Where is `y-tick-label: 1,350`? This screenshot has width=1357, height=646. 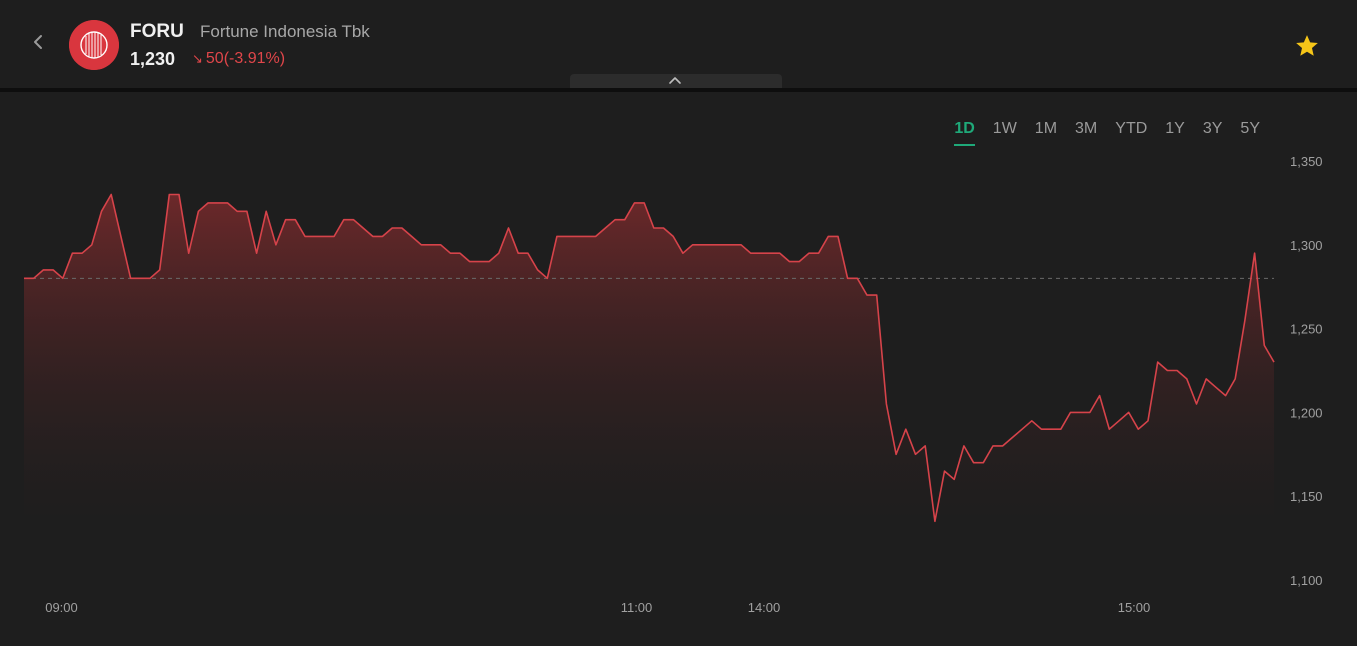 y-tick-label: 1,350 is located at coordinates (1306, 161).